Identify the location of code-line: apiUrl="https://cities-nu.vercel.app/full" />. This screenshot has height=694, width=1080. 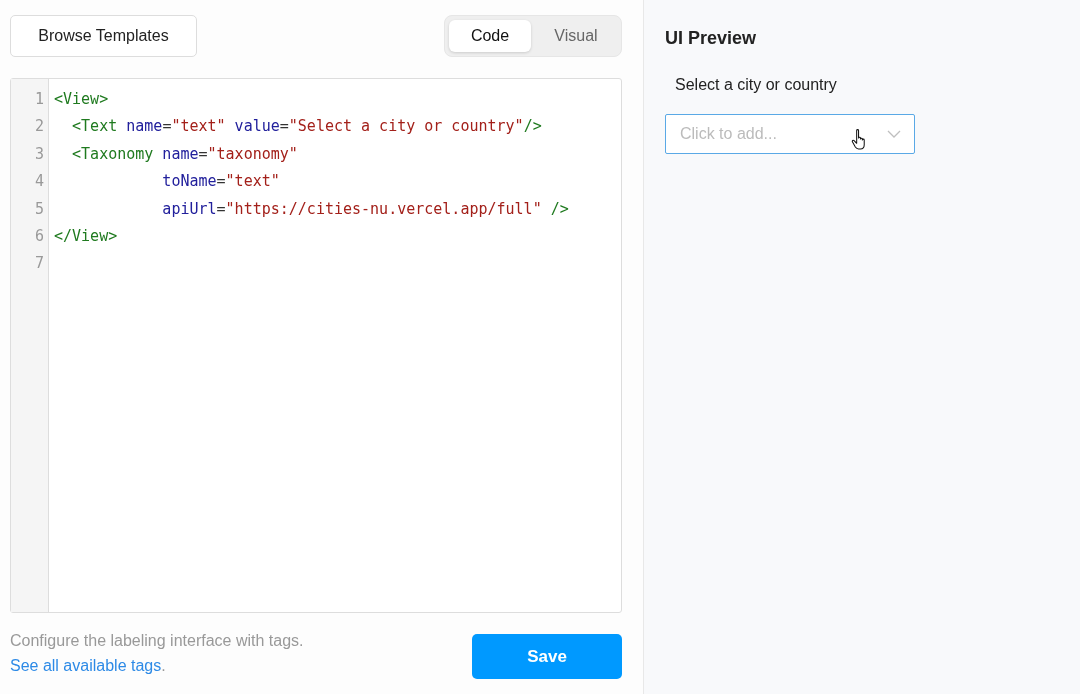
(365, 208).